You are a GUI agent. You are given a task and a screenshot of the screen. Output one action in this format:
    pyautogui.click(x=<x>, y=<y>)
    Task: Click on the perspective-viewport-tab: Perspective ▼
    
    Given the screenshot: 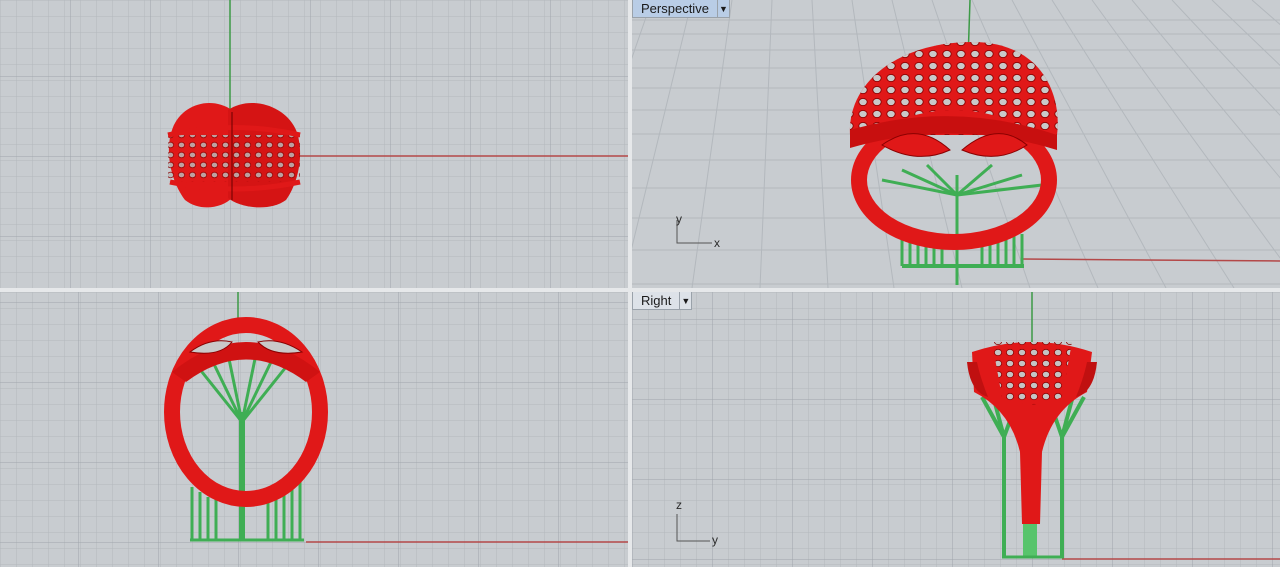 What is the action you would take?
    pyautogui.click(x=681, y=9)
    